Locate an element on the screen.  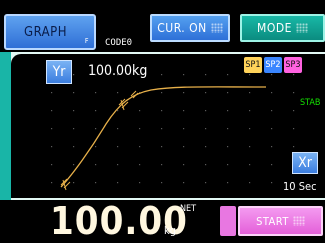
start-button-tab is located at coordinates (228, 221).